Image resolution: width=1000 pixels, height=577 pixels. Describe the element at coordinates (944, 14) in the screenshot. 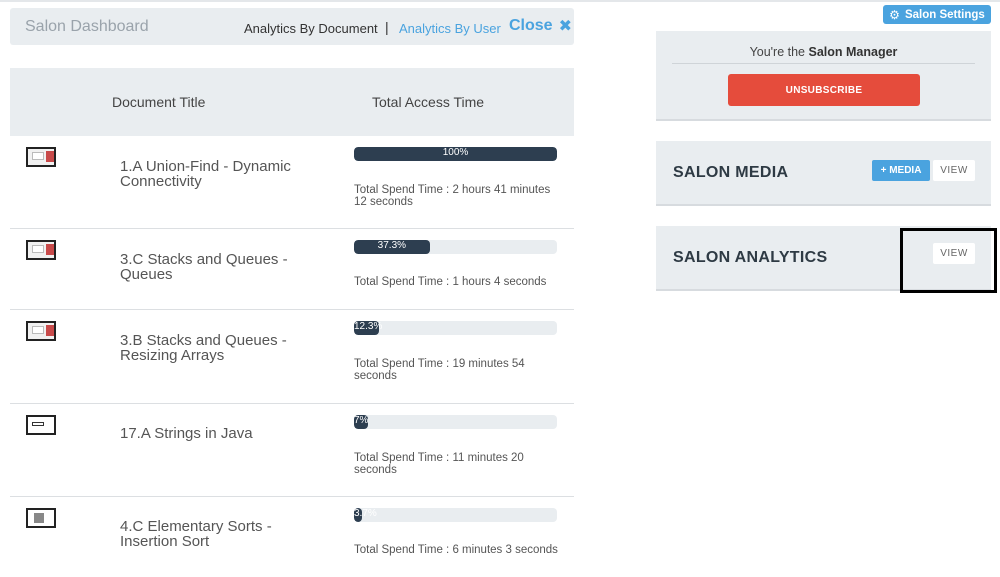

I see `salon-settings-label: Salon Settings` at that location.